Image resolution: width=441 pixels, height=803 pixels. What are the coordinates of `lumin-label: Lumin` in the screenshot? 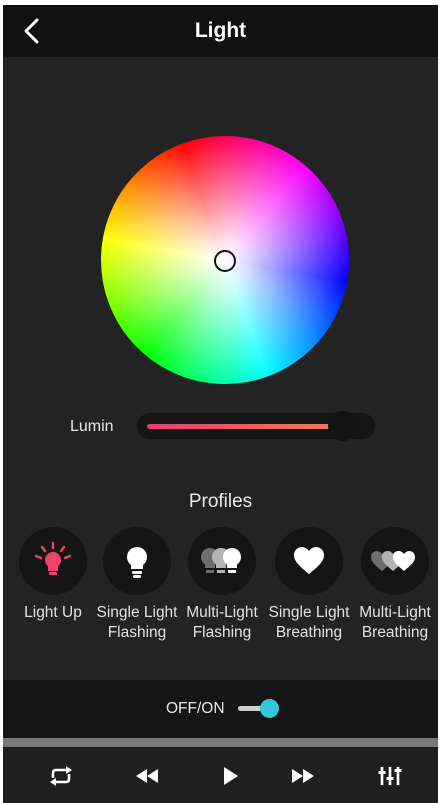 It's located at (92, 426).